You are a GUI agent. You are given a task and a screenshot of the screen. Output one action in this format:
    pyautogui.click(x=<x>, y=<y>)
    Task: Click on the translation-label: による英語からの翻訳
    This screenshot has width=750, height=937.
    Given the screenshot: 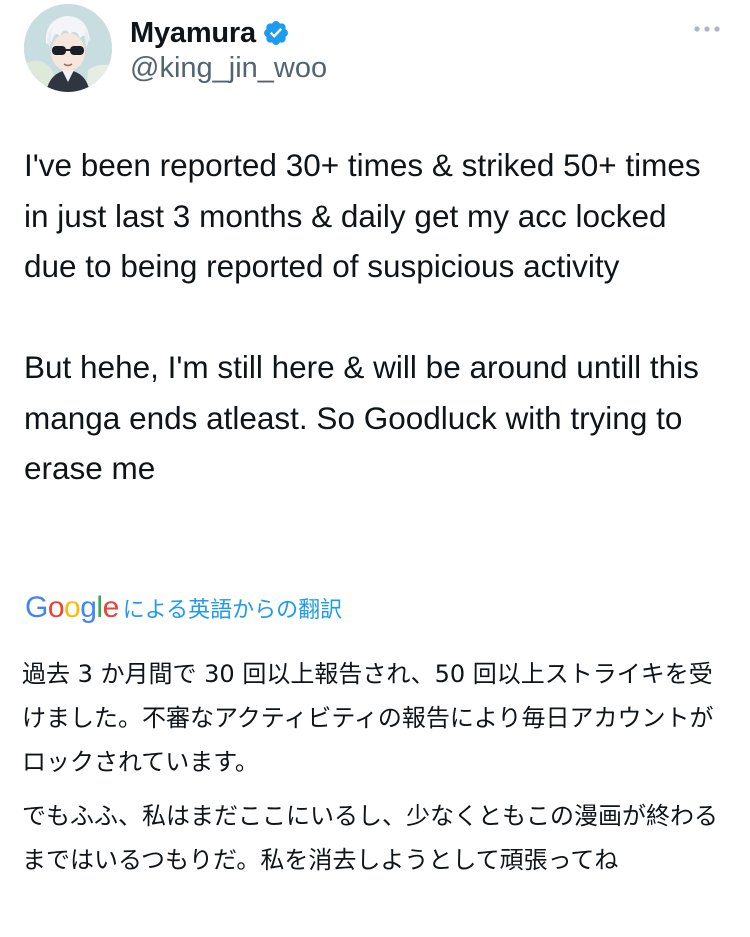 What is the action you would take?
    pyautogui.click(x=232, y=610)
    